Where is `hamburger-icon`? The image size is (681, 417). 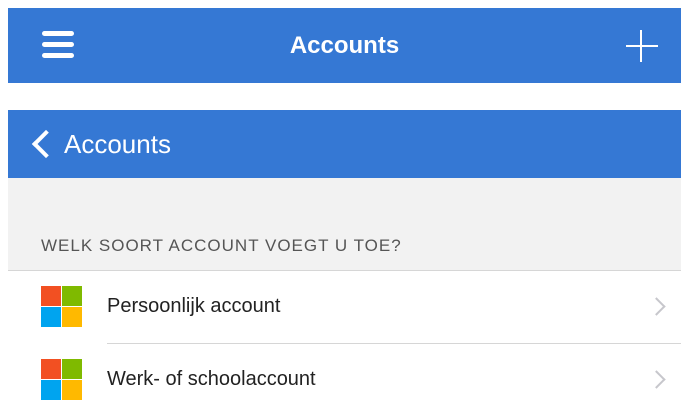 hamburger-icon is located at coordinates (58, 45).